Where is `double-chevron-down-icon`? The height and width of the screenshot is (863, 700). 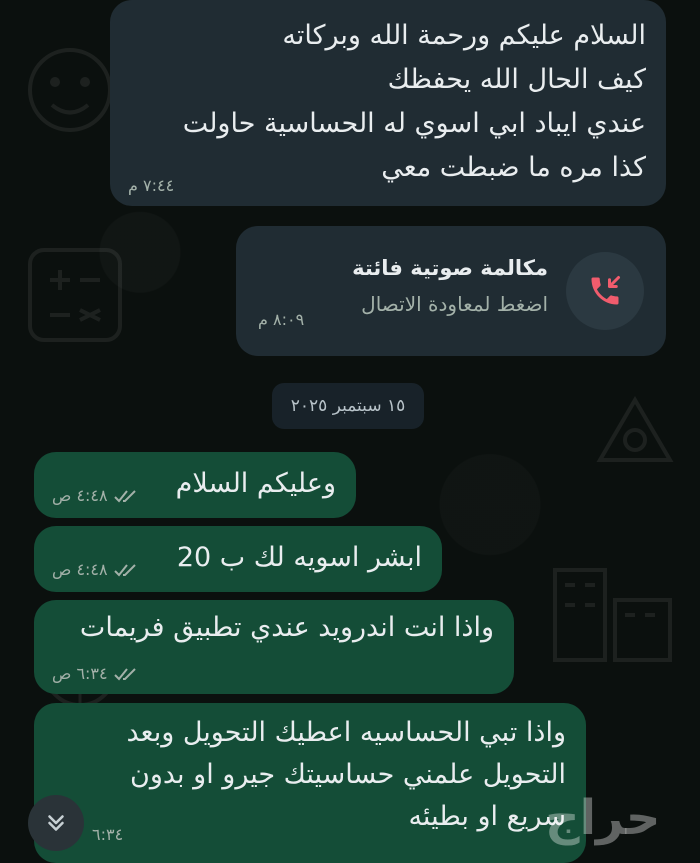 double-chevron-down-icon is located at coordinates (56, 823).